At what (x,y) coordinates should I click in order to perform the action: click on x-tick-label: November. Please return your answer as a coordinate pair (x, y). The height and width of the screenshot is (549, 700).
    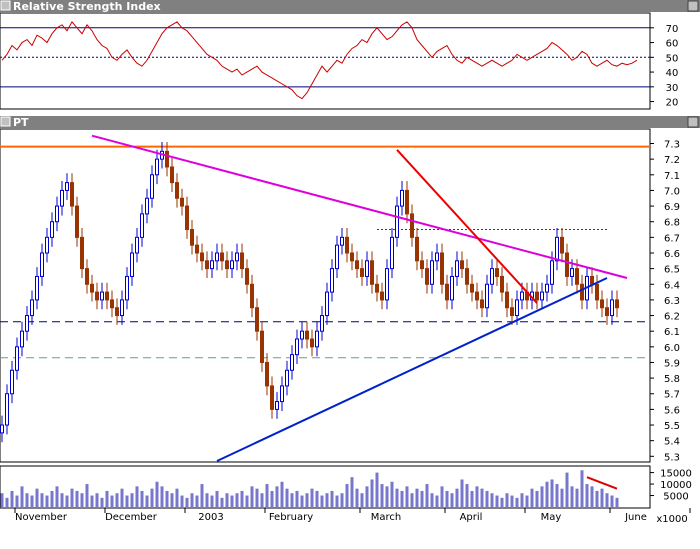
    Looking at the image, I should click on (41, 517).